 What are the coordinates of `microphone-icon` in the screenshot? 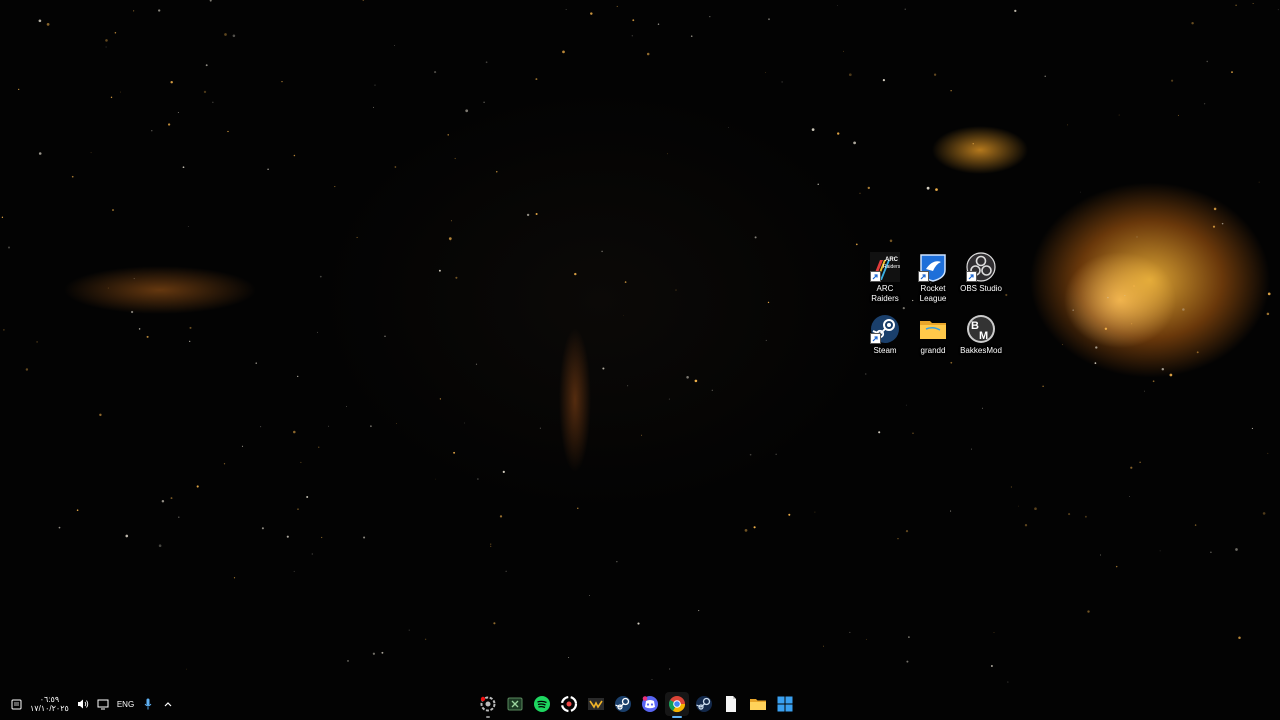 It's located at (148, 704).